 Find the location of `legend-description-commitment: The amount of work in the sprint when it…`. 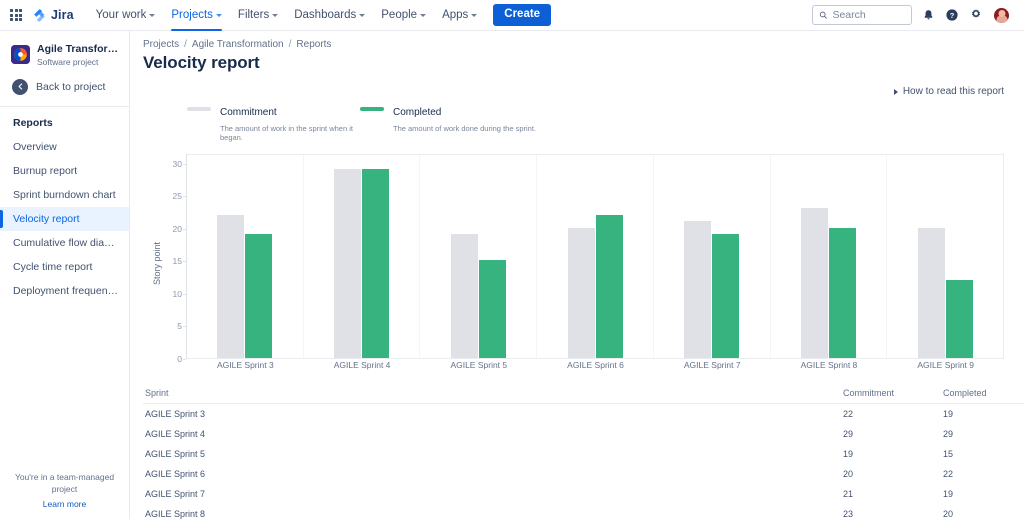

legend-description-commitment: The amount of work in the sprint when it… is located at coordinates (286, 133).